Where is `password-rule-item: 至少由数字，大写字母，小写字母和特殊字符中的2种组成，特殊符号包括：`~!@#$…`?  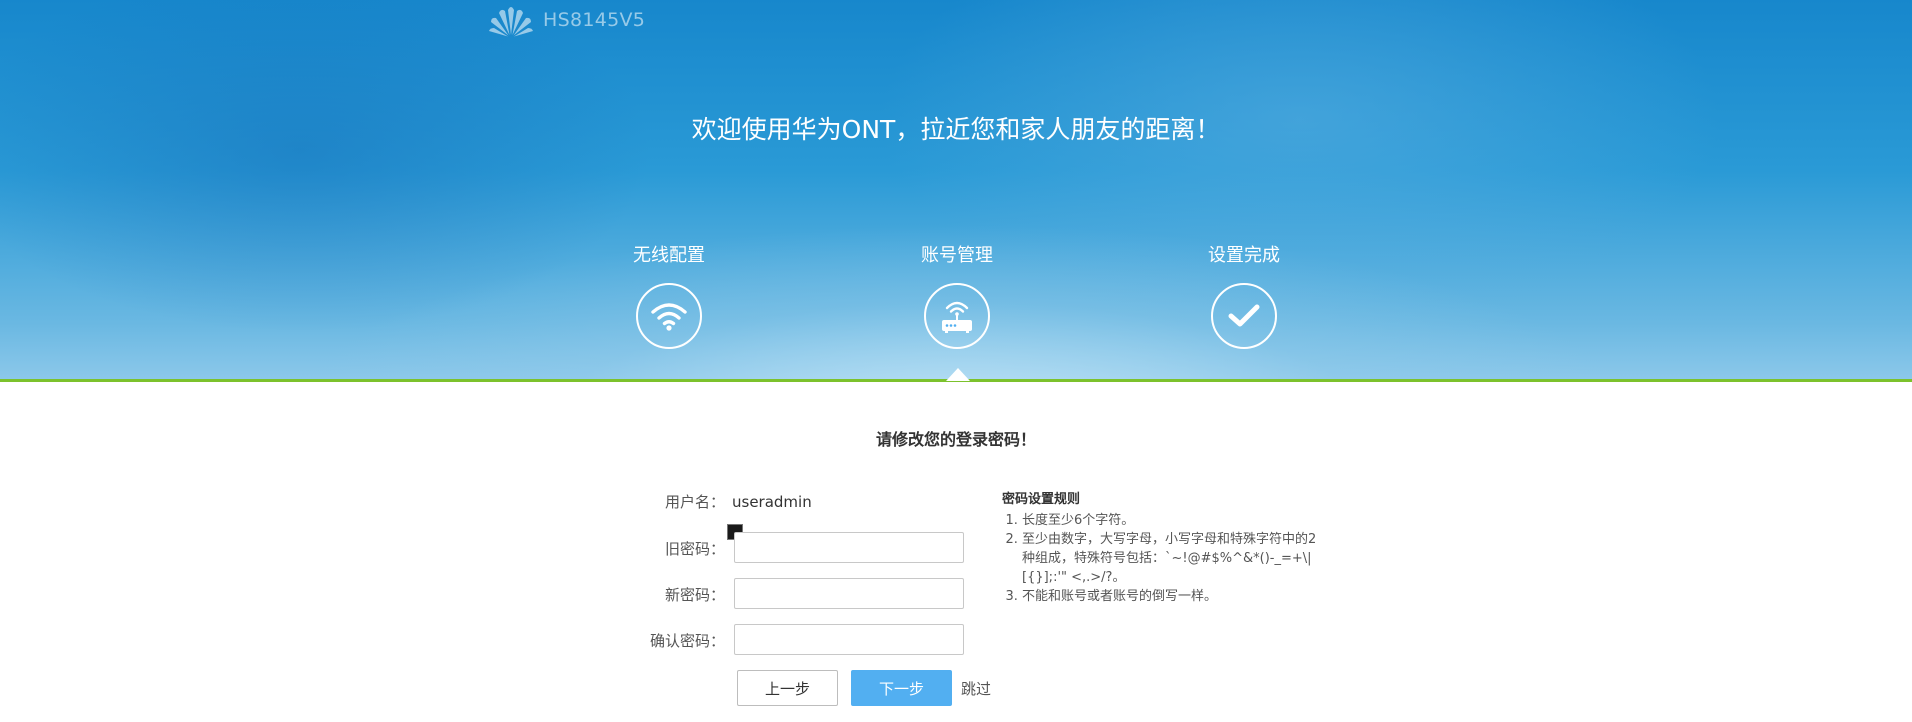 password-rule-item: 至少由数字，大写字母，小写字母和特殊字符中的2种组成，特殊符号包括：`~!@#$… is located at coordinates (1172, 558).